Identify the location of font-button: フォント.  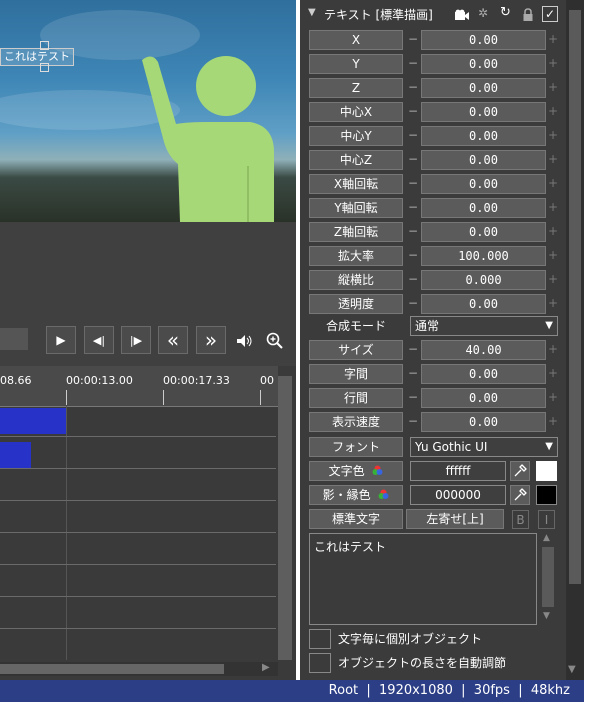
(356, 447).